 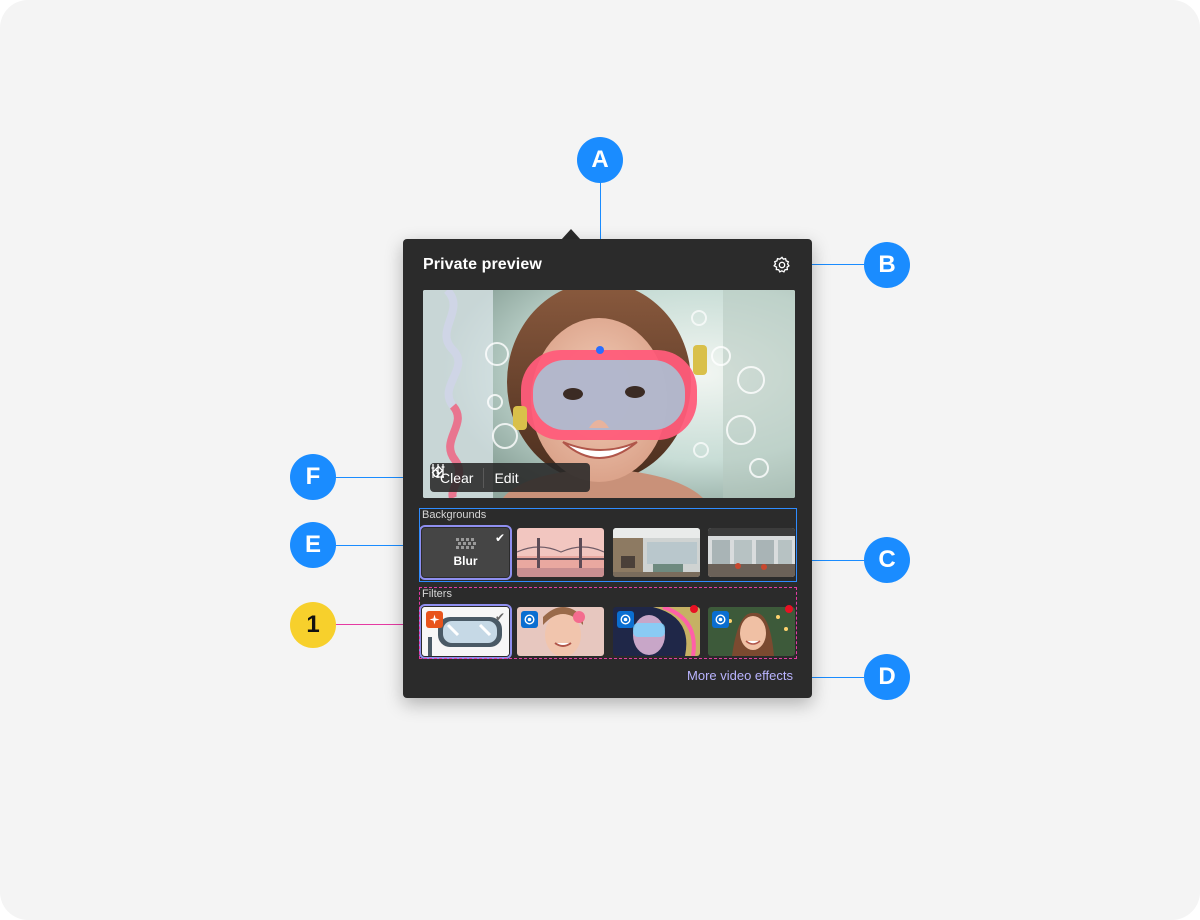 What do you see at coordinates (887, 677) in the screenshot?
I see `callout-d: D` at bounding box center [887, 677].